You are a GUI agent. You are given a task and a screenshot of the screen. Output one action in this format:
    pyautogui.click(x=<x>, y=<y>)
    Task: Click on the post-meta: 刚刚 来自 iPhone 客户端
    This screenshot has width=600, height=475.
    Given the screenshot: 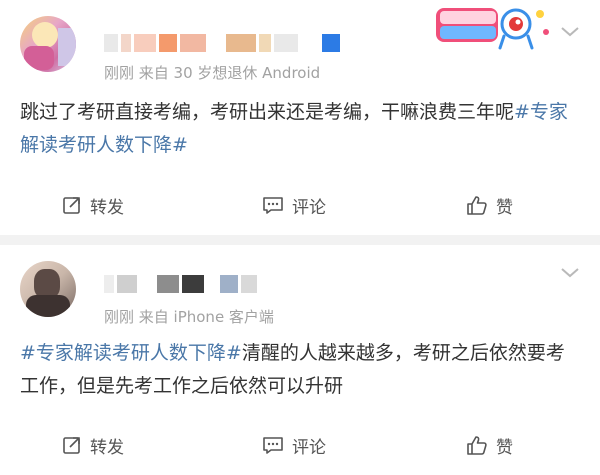 What is the action you would take?
    pyautogui.click(x=189, y=317)
    